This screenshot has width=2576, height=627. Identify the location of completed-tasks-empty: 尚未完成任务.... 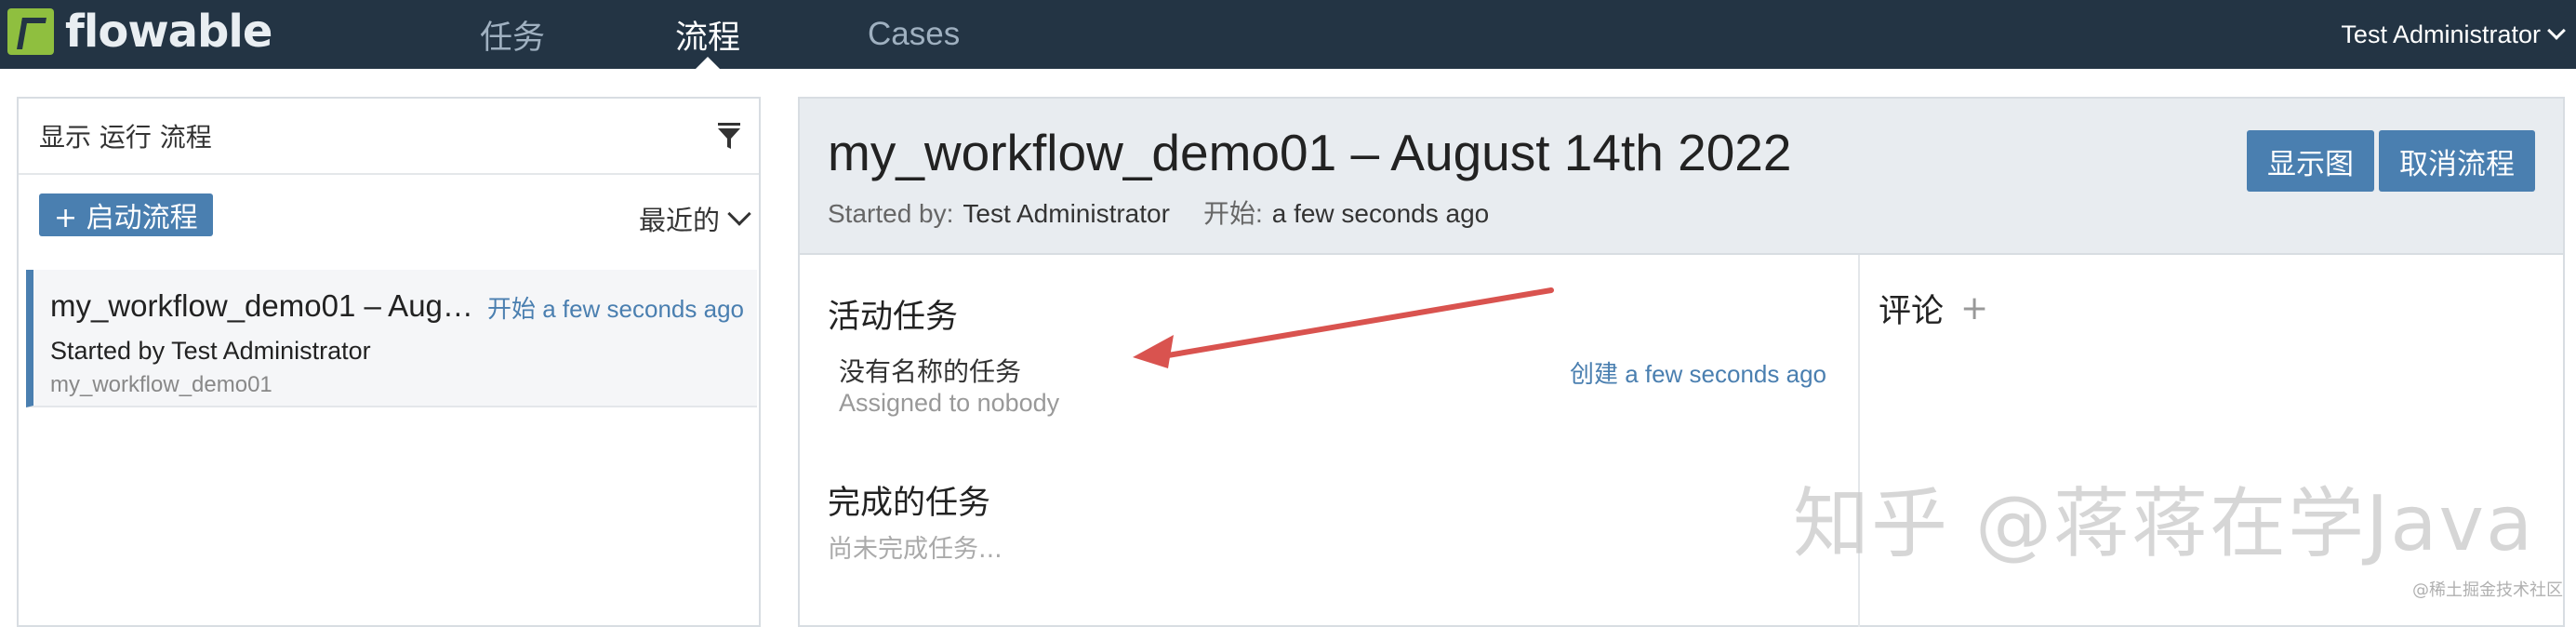
(915, 549).